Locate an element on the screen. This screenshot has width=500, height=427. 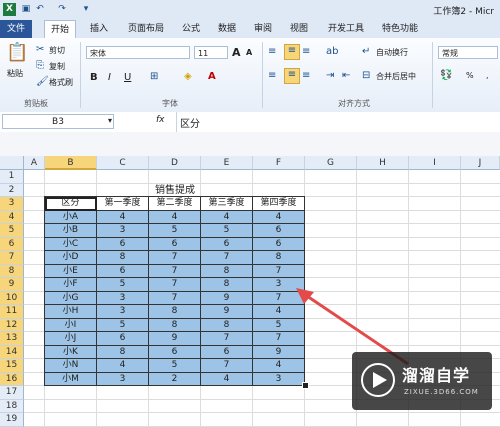
row-header-5: 5 is located at coordinates (12, 231).